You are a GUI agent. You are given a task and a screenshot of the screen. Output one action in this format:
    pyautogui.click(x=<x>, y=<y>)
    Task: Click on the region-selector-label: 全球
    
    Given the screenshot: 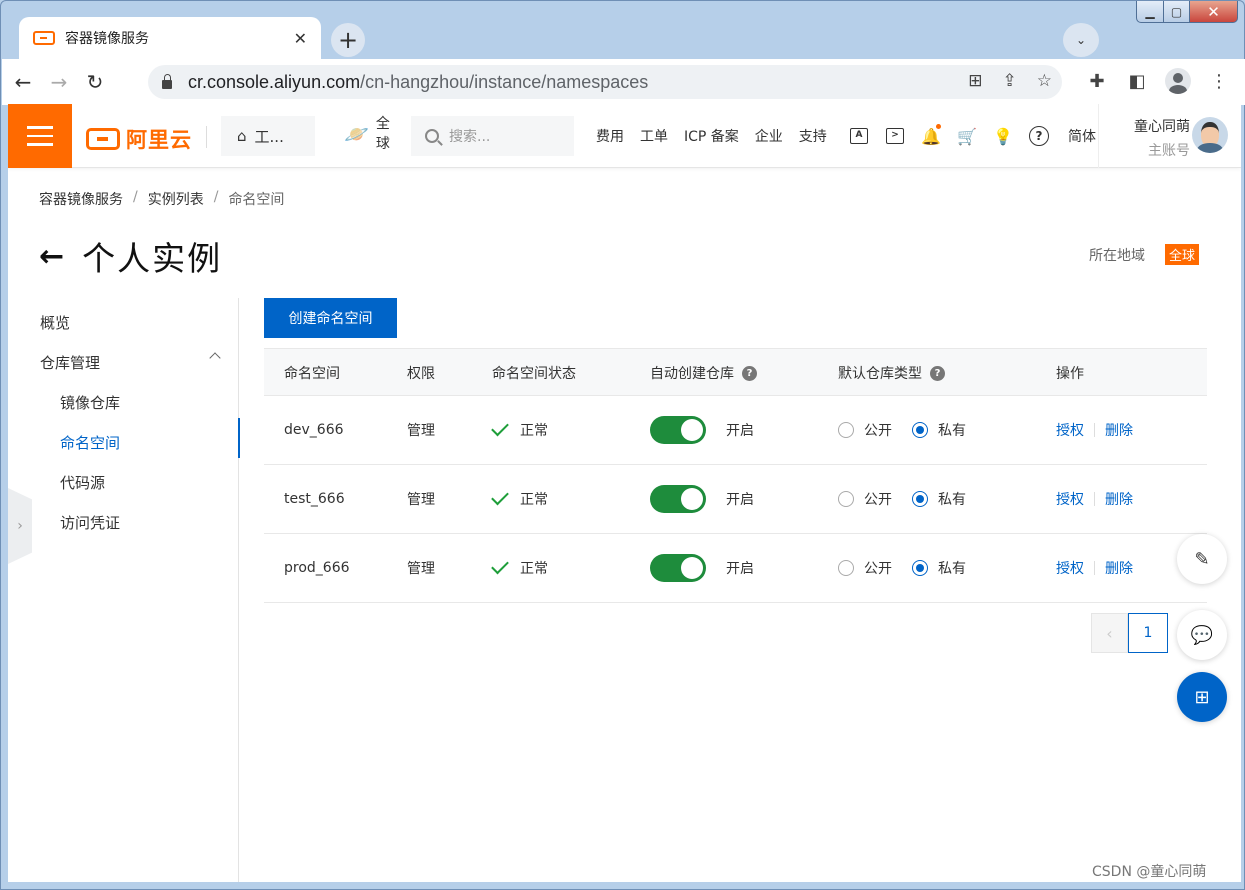 What is the action you would take?
    pyautogui.click(x=382, y=134)
    